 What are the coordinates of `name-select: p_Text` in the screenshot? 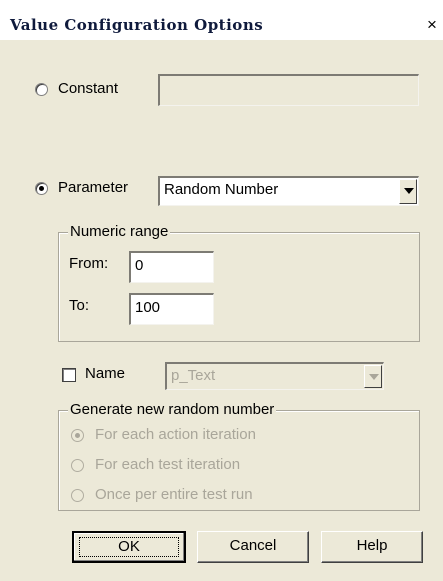 It's located at (274, 376).